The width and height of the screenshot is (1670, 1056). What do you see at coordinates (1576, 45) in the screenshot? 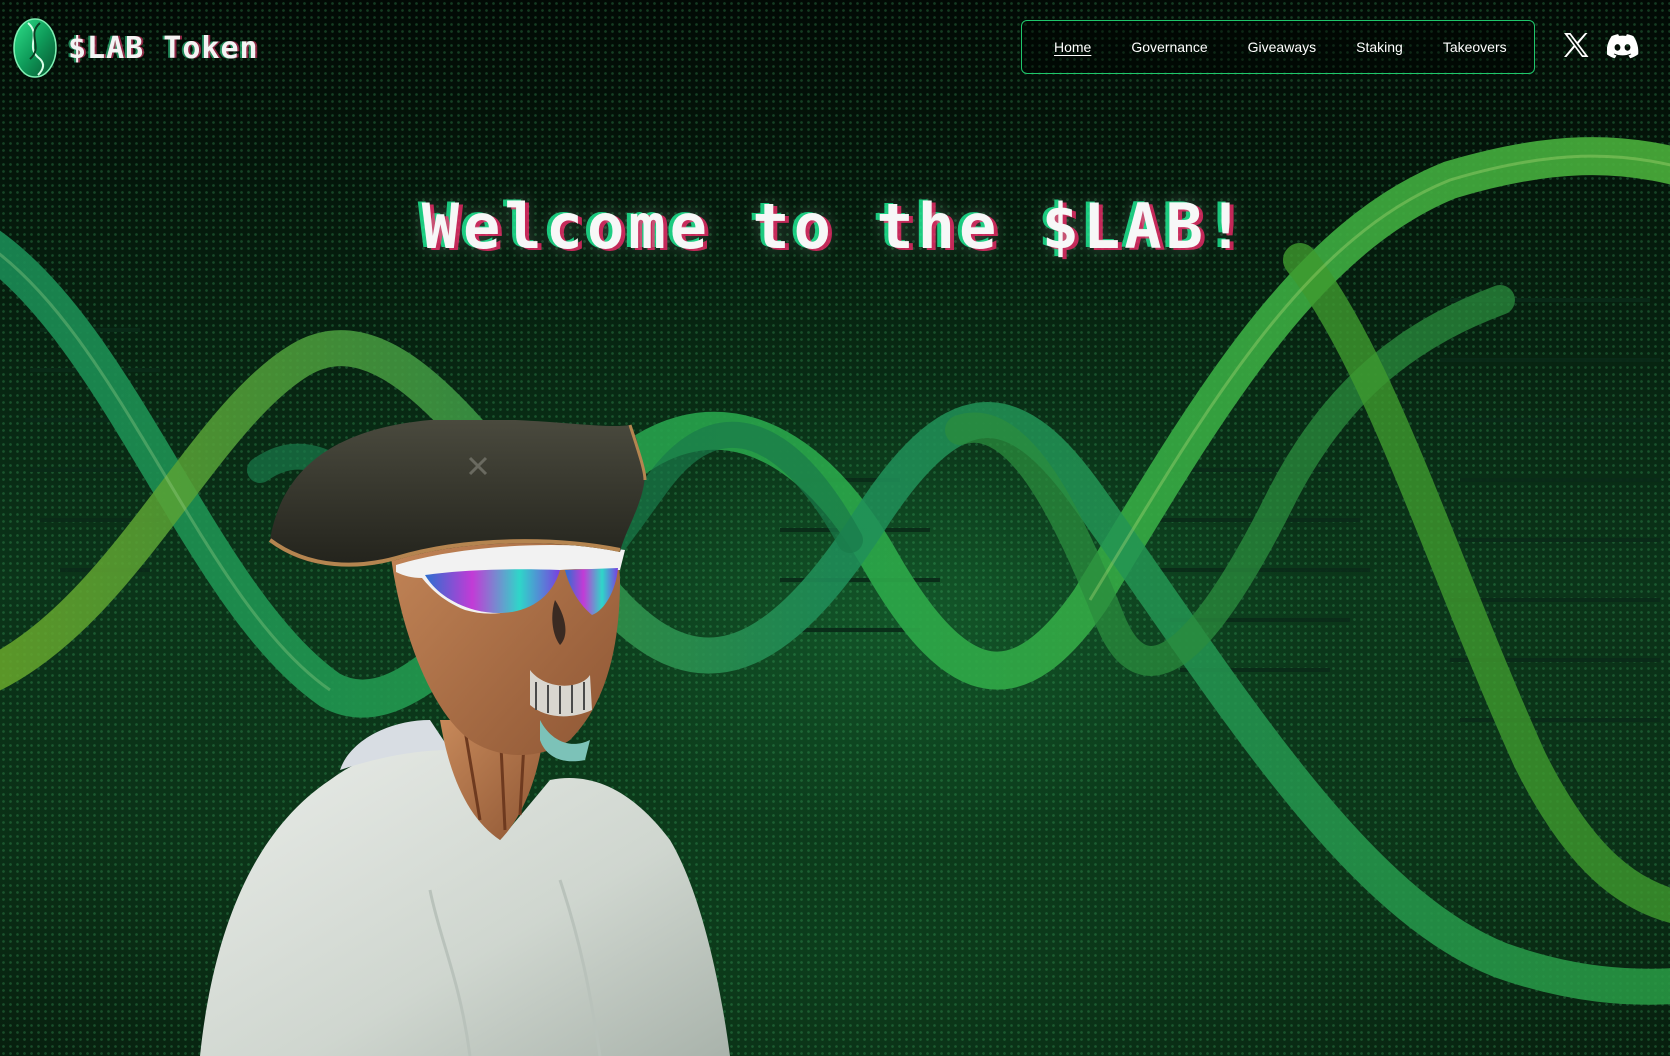
I see `x-twitter-icon` at bounding box center [1576, 45].